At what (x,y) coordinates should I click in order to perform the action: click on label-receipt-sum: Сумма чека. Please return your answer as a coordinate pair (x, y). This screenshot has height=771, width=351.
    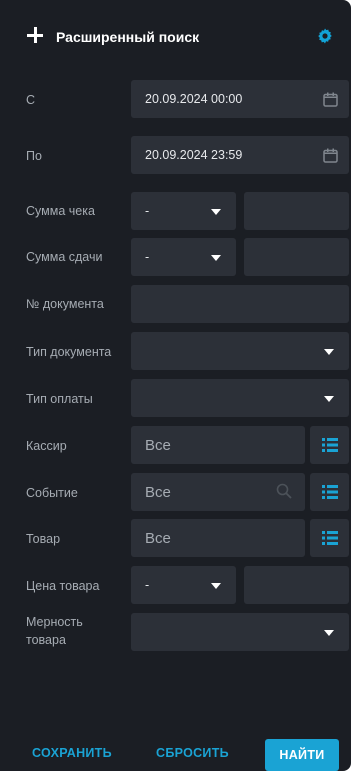
    Looking at the image, I should click on (60, 211).